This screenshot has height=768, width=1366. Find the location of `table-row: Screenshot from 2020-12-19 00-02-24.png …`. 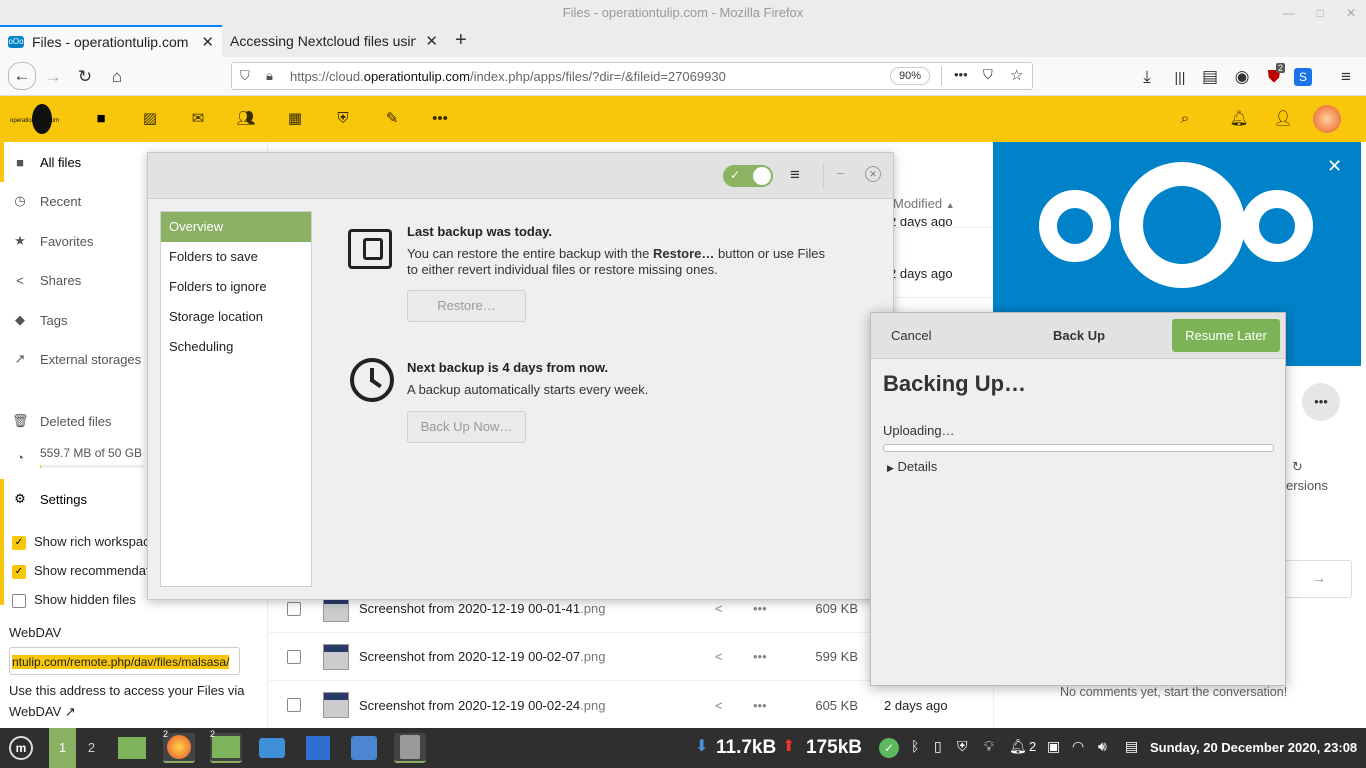

table-row: Screenshot from 2020-12-19 00-02-24.png … is located at coordinates (630, 705).